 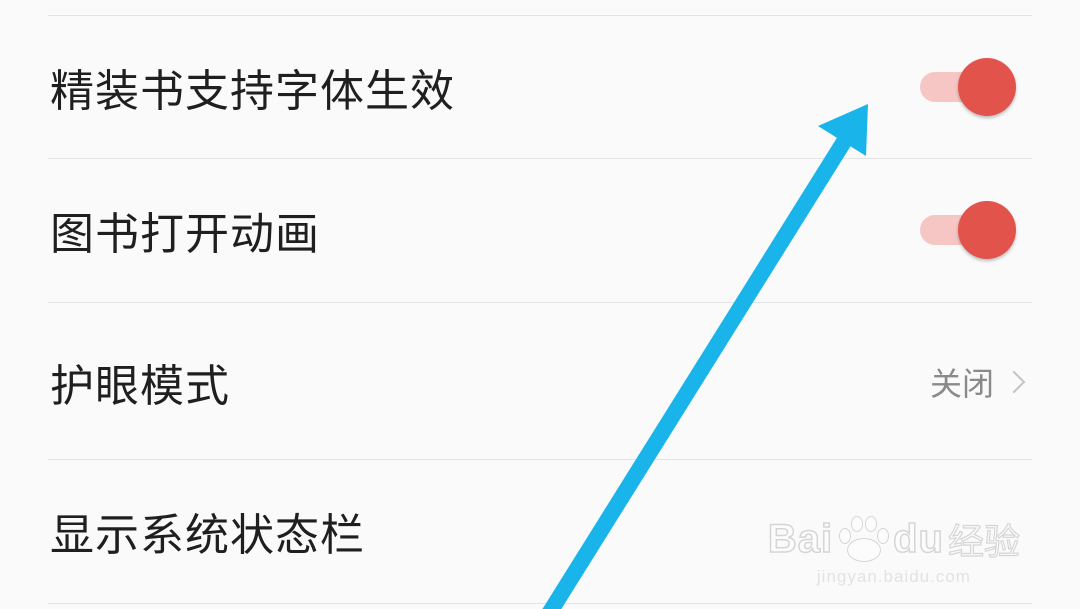 I want to click on eye-care-value-text: 关闭, so click(x=961, y=384).